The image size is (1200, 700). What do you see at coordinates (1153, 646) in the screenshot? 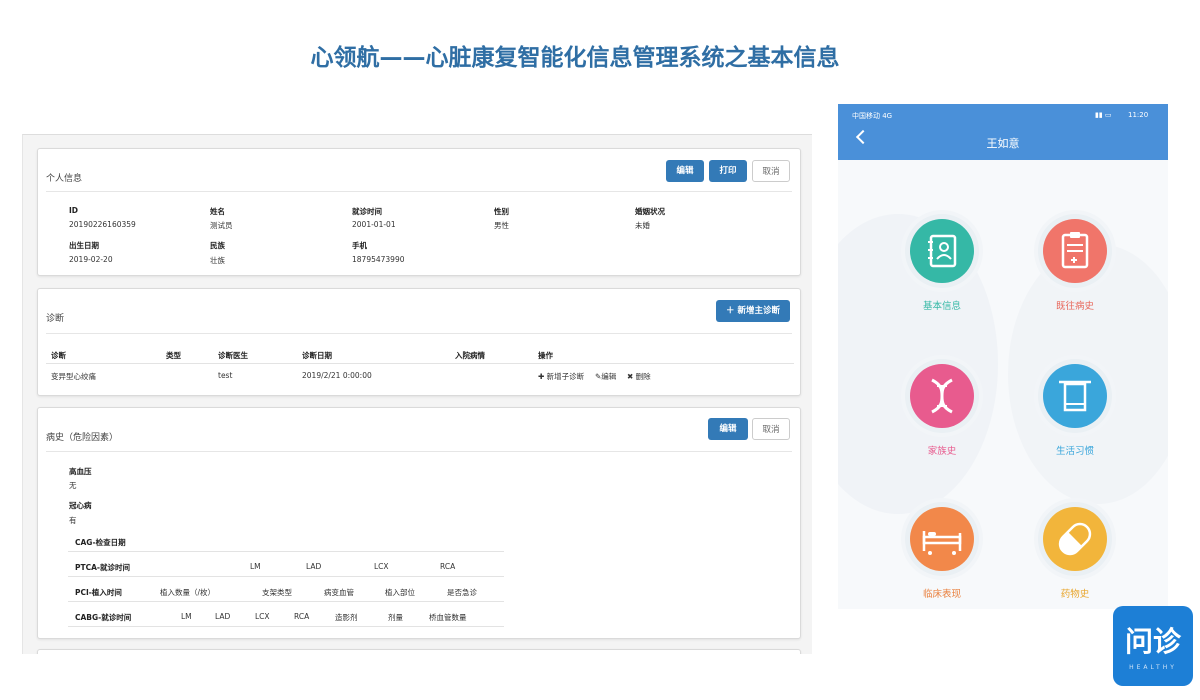
I see `app-logo: 问诊 HEALTHY` at bounding box center [1153, 646].